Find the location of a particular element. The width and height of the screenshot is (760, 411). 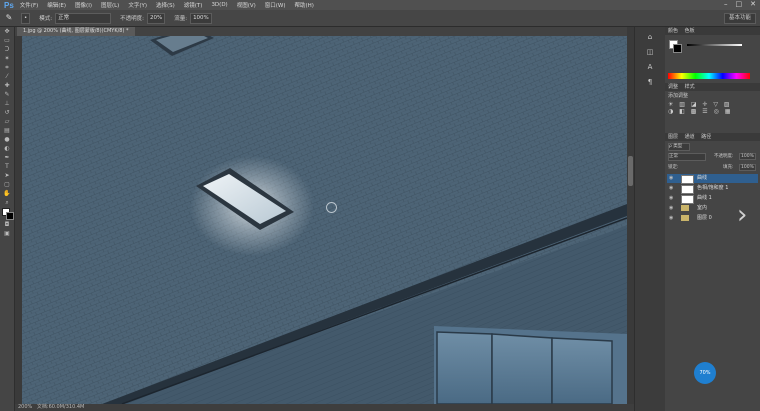

layer-name: 曲线 1 is located at coordinates (704, 198).